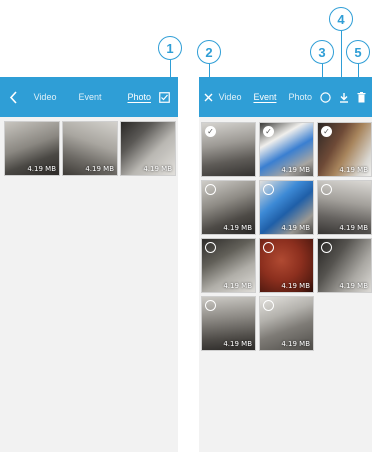 The width and height of the screenshot is (372, 452). Describe the element at coordinates (170, 48) in the screenshot. I see `callout-1: 1` at that location.